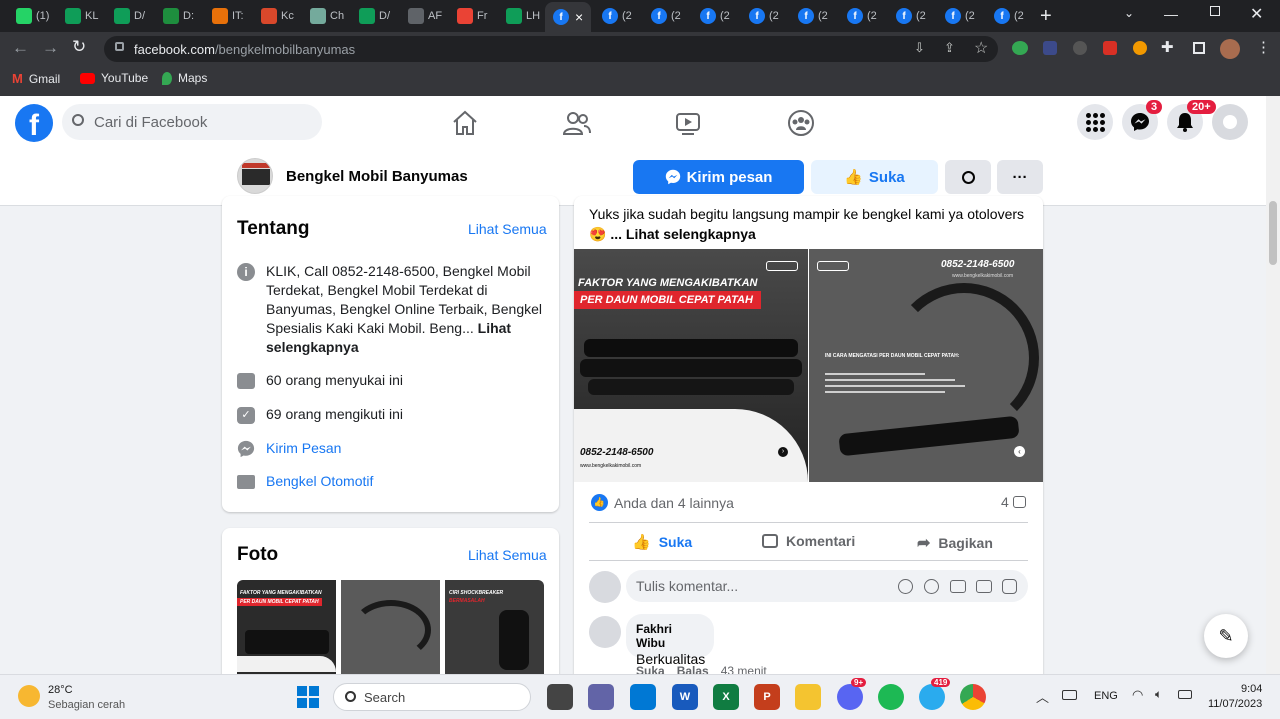 This screenshot has height=719, width=1280. Describe the element at coordinates (177, 16) in the screenshot. I see `browser-tab: D:` at that location.